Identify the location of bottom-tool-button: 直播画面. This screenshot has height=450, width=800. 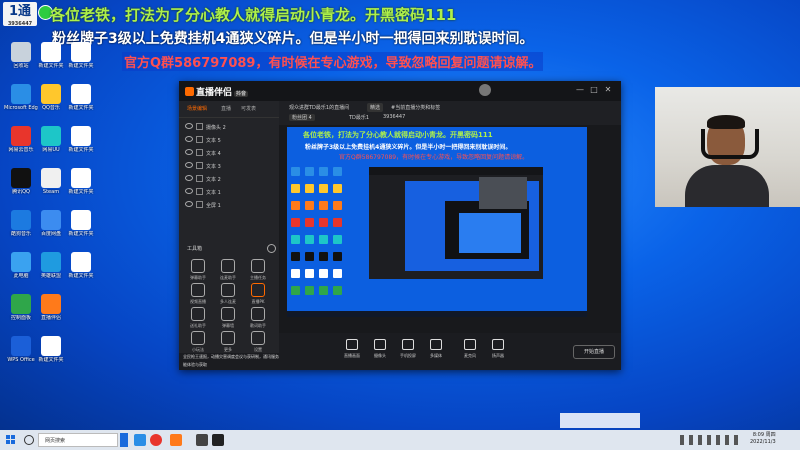
(352, 349).